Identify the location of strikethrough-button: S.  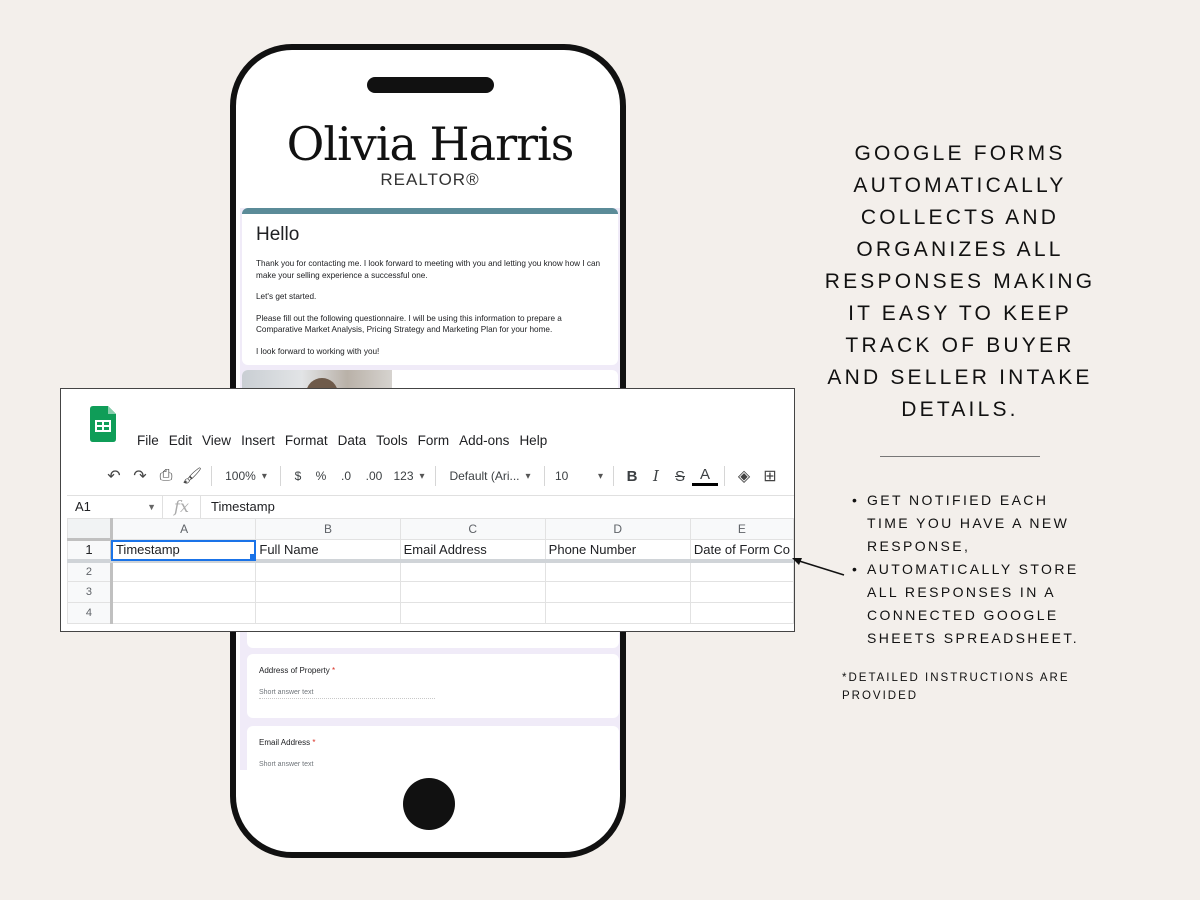
(680, 476).